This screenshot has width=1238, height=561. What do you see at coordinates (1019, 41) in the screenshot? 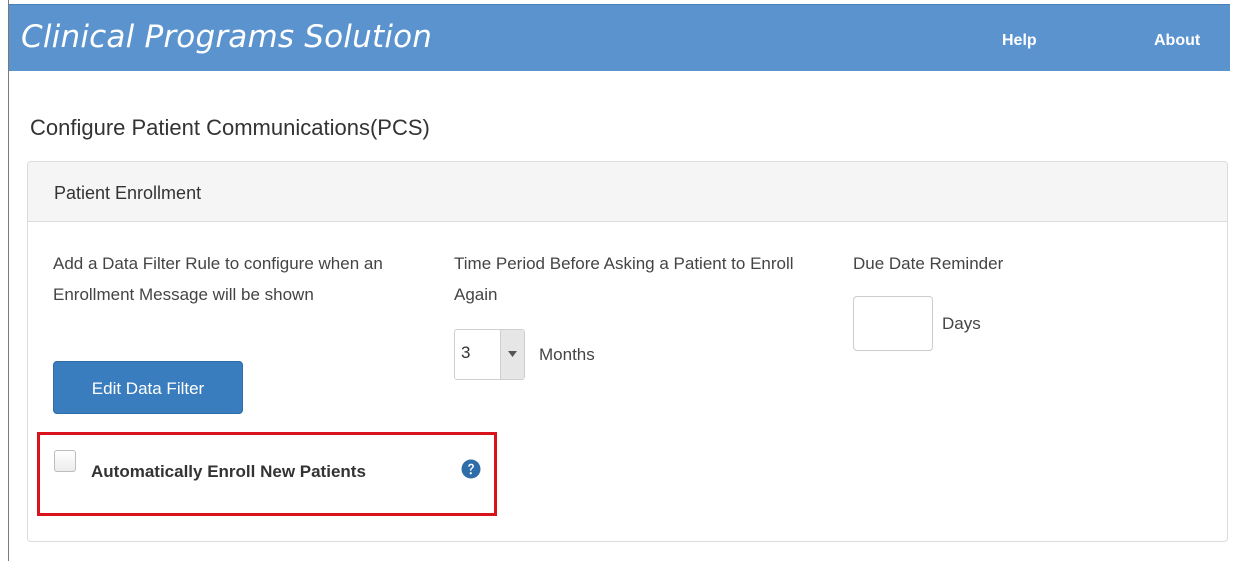
I see `nav-help-link: Help` at bounding box center [1019, 41].